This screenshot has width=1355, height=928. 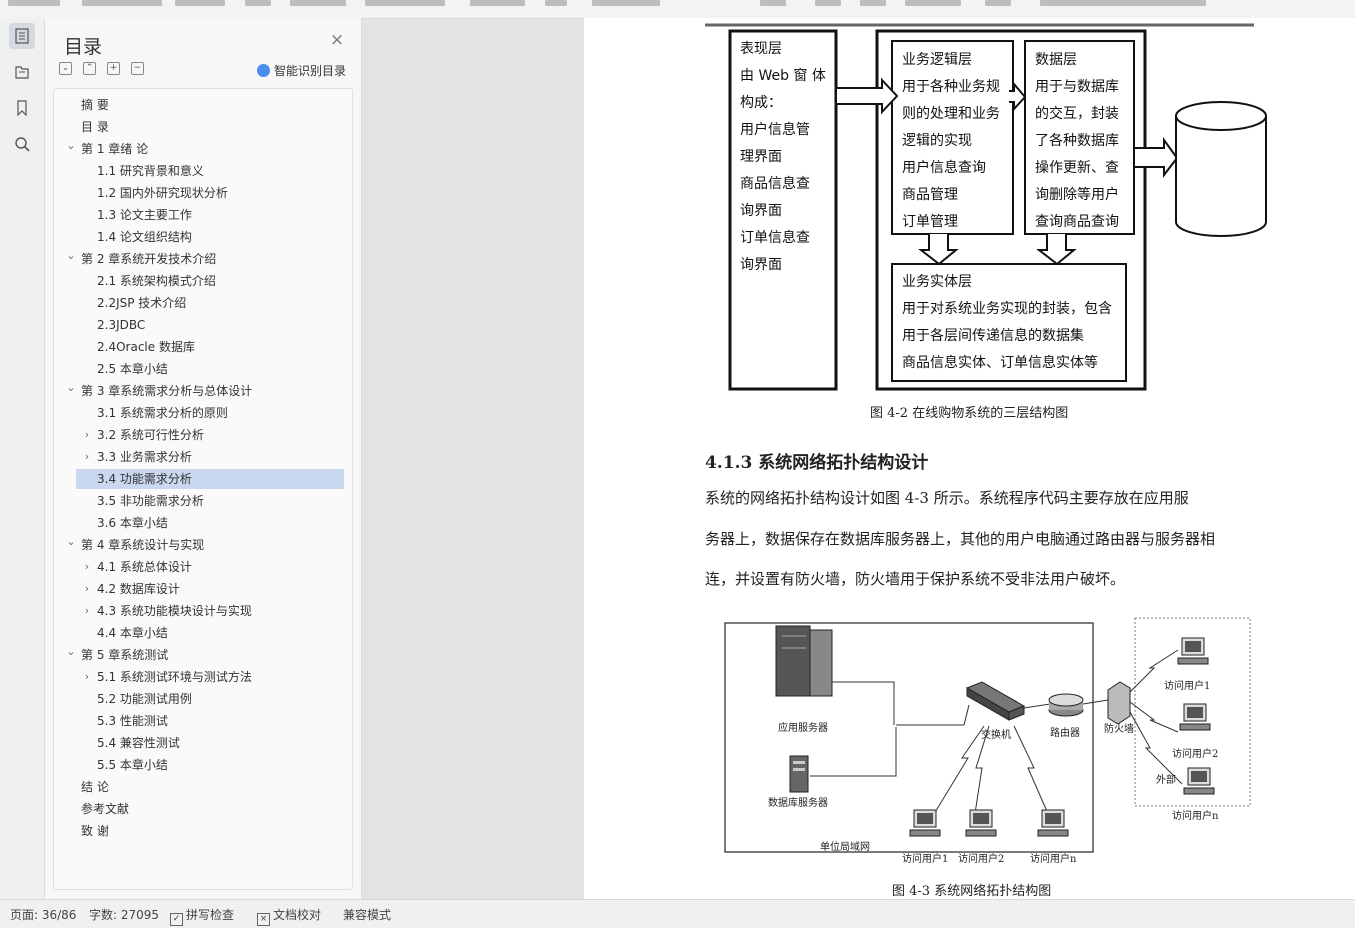 I want to click on side-icon-rail, so click(x=22, y=458).